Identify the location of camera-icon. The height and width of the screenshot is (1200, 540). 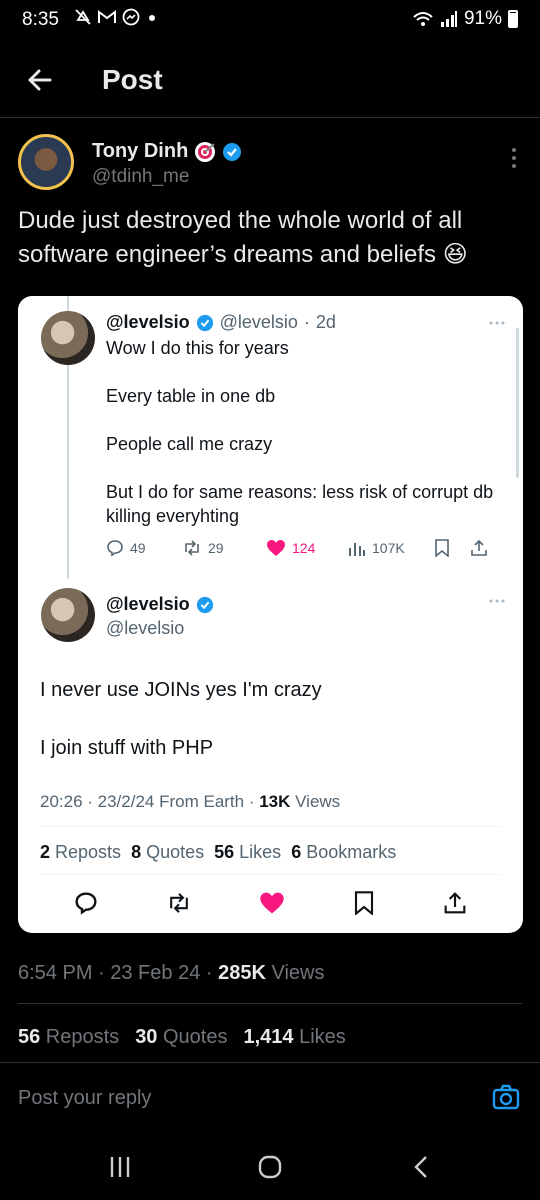
(506, 1097).